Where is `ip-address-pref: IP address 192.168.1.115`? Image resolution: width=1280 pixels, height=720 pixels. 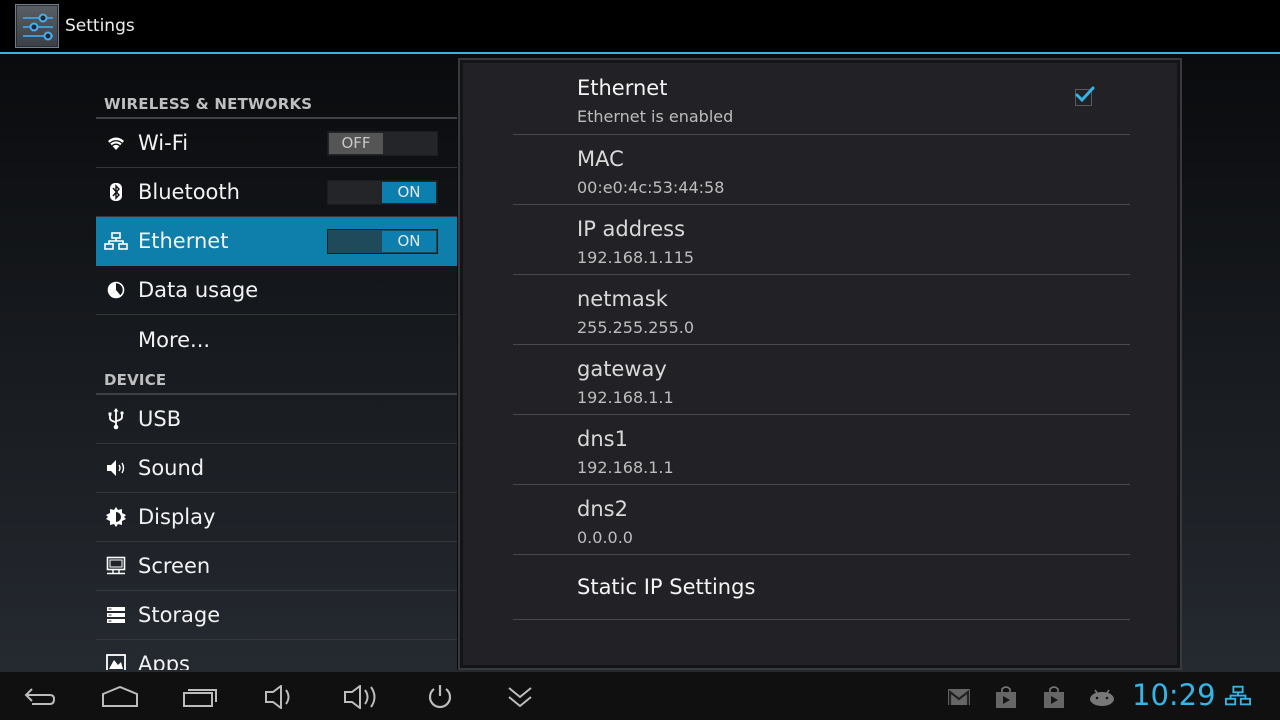
ip-address-pref: IP address 192.168.1.115 is located at coordinates (821, 240).